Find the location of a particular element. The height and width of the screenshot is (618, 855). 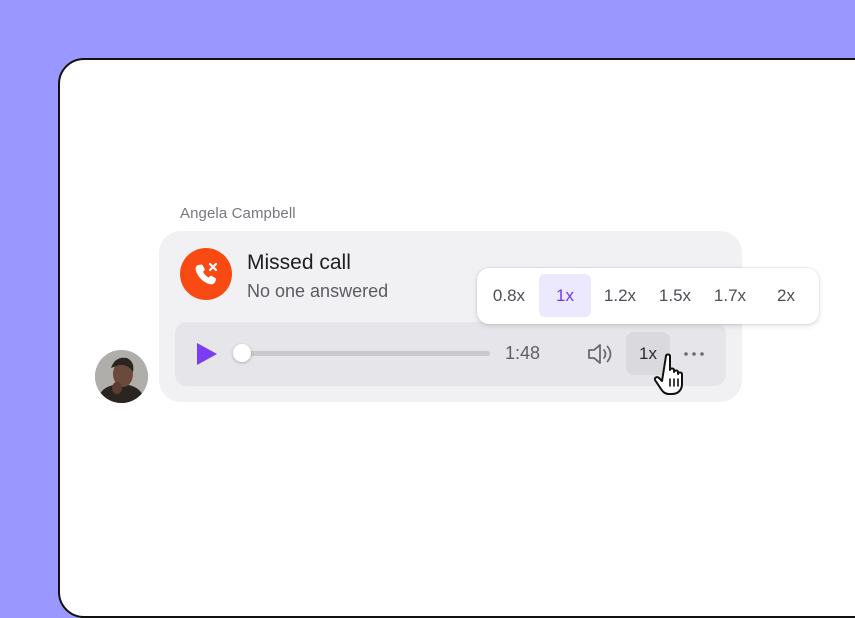

message-title: Missed call is located at coordinates (299, 262).